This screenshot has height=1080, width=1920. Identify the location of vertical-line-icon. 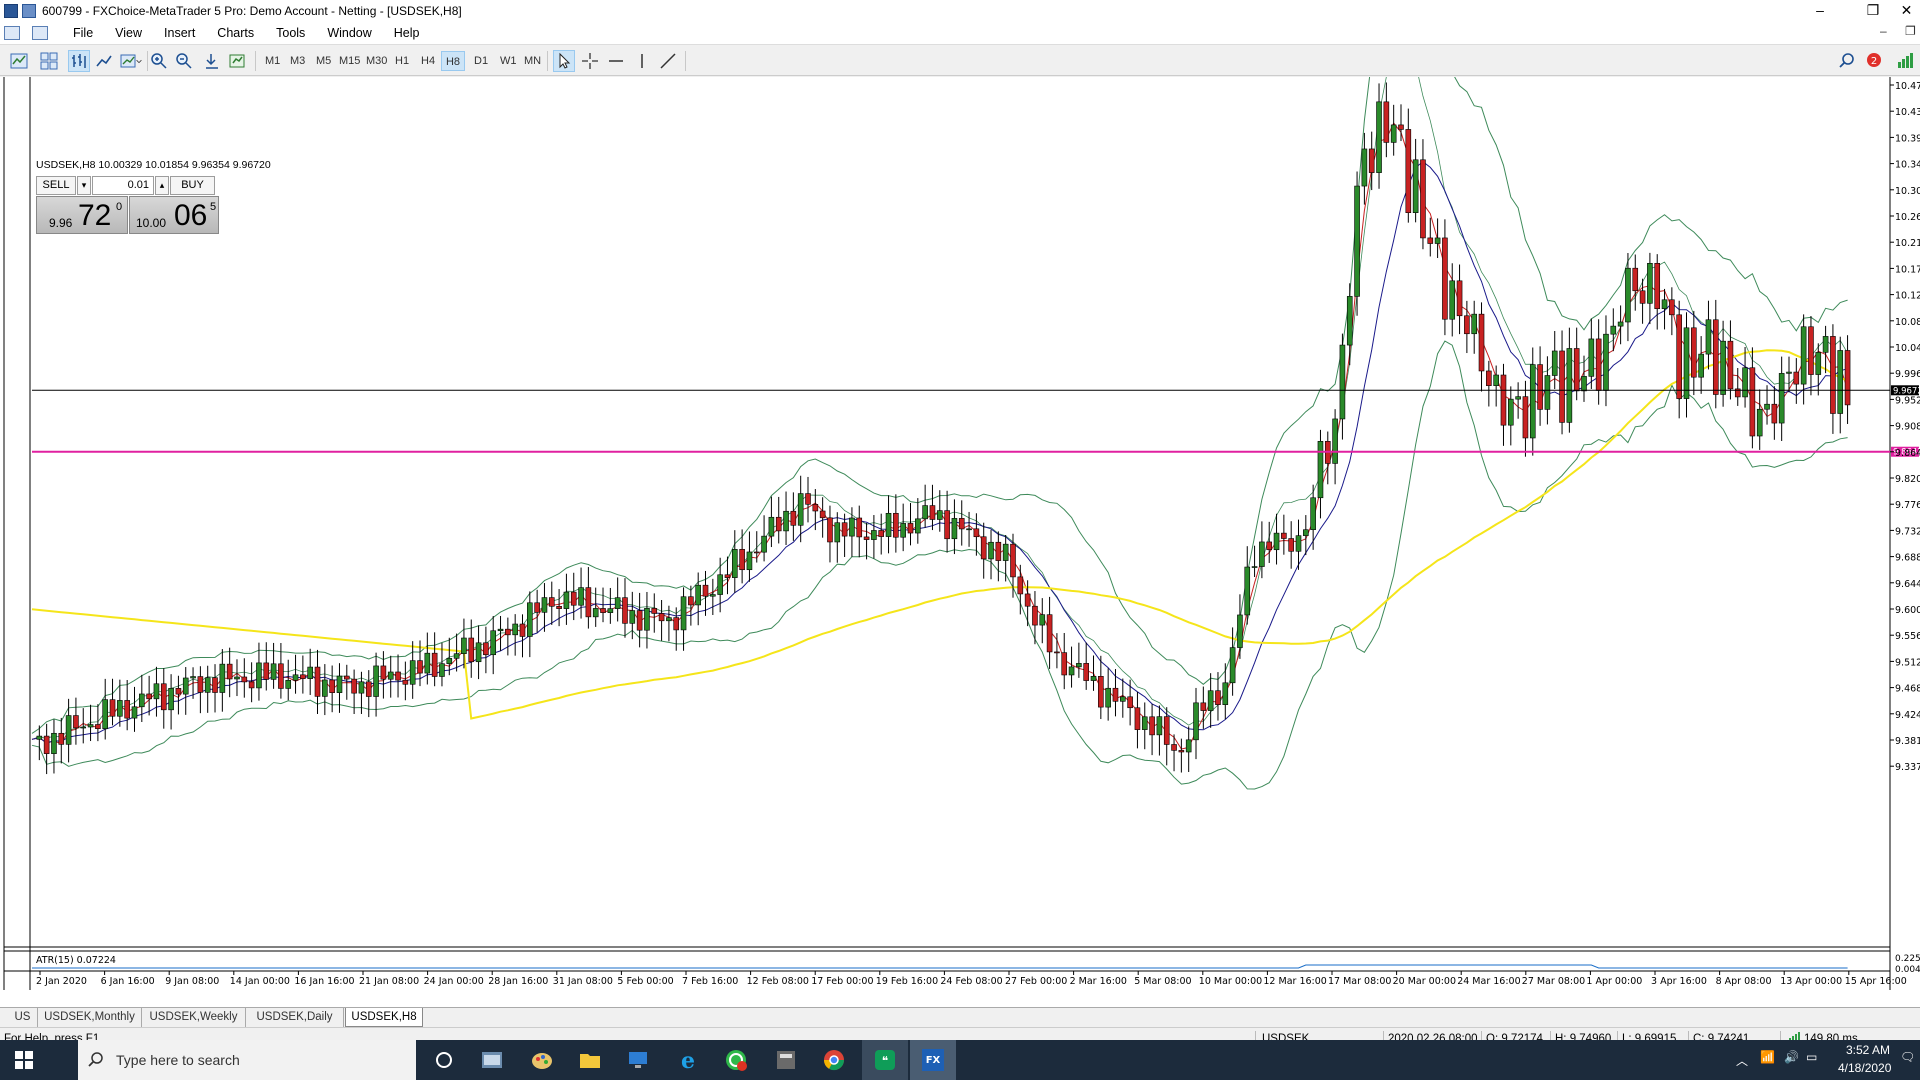
(642, 61).